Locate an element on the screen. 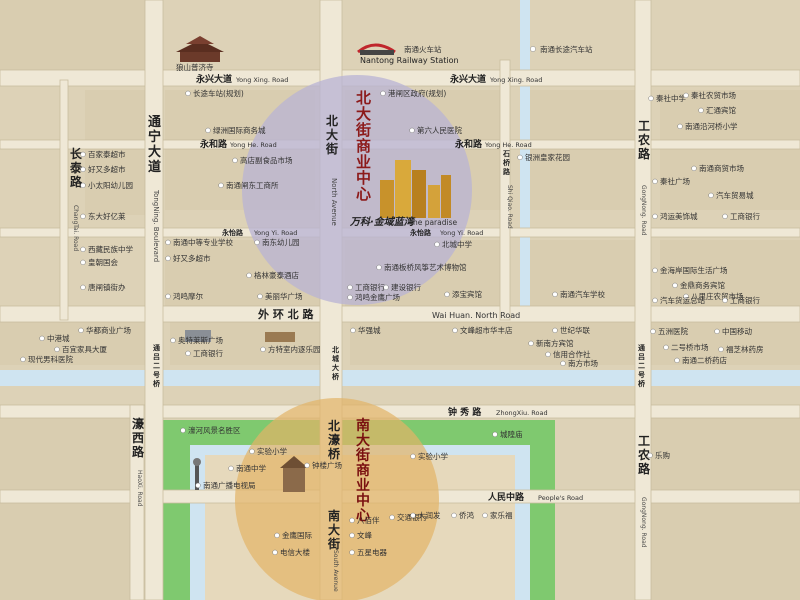 The image size is (800, 600). north-district-title: 北大街商业中心 is located at coordinates (363, 146).